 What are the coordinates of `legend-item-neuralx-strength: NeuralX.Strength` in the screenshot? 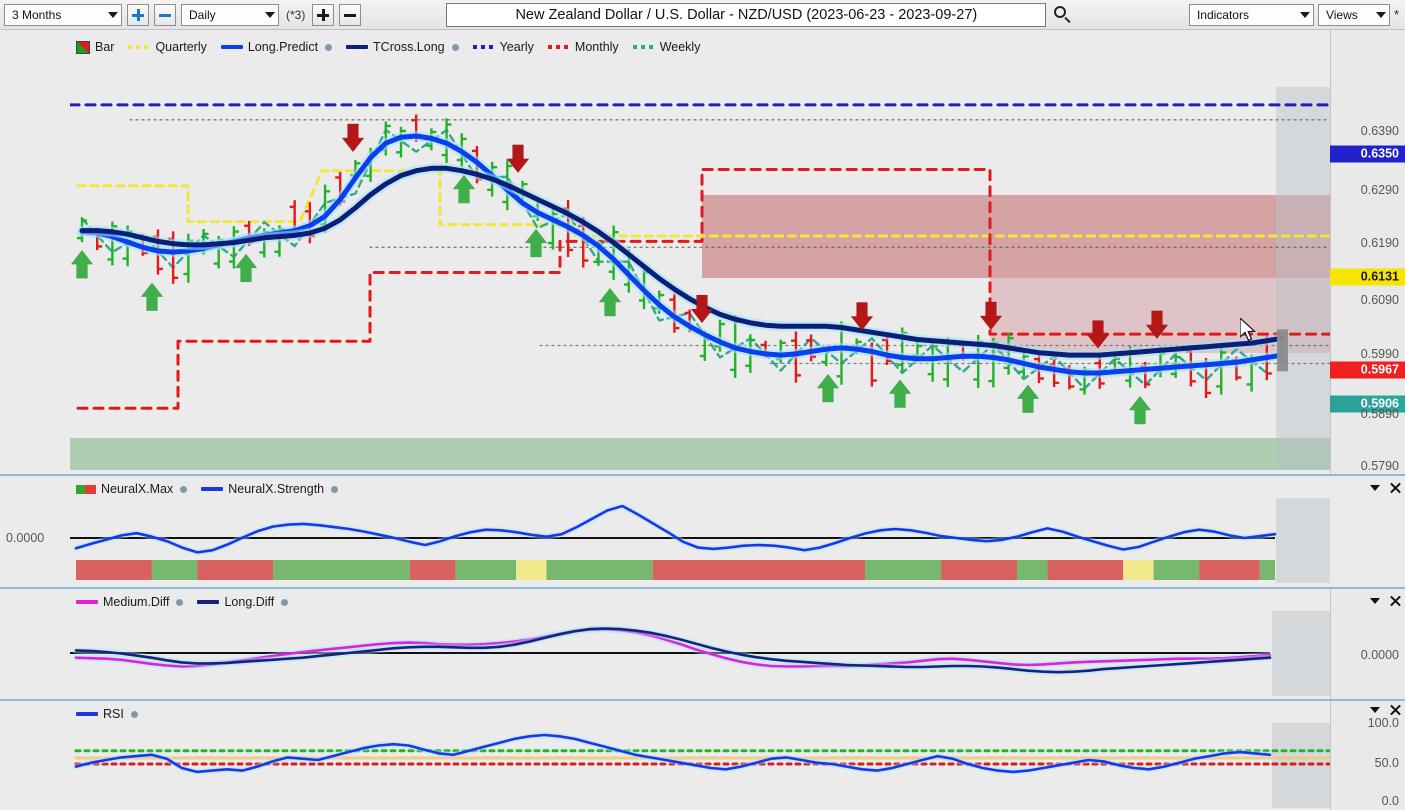 It's located at (270, 489).